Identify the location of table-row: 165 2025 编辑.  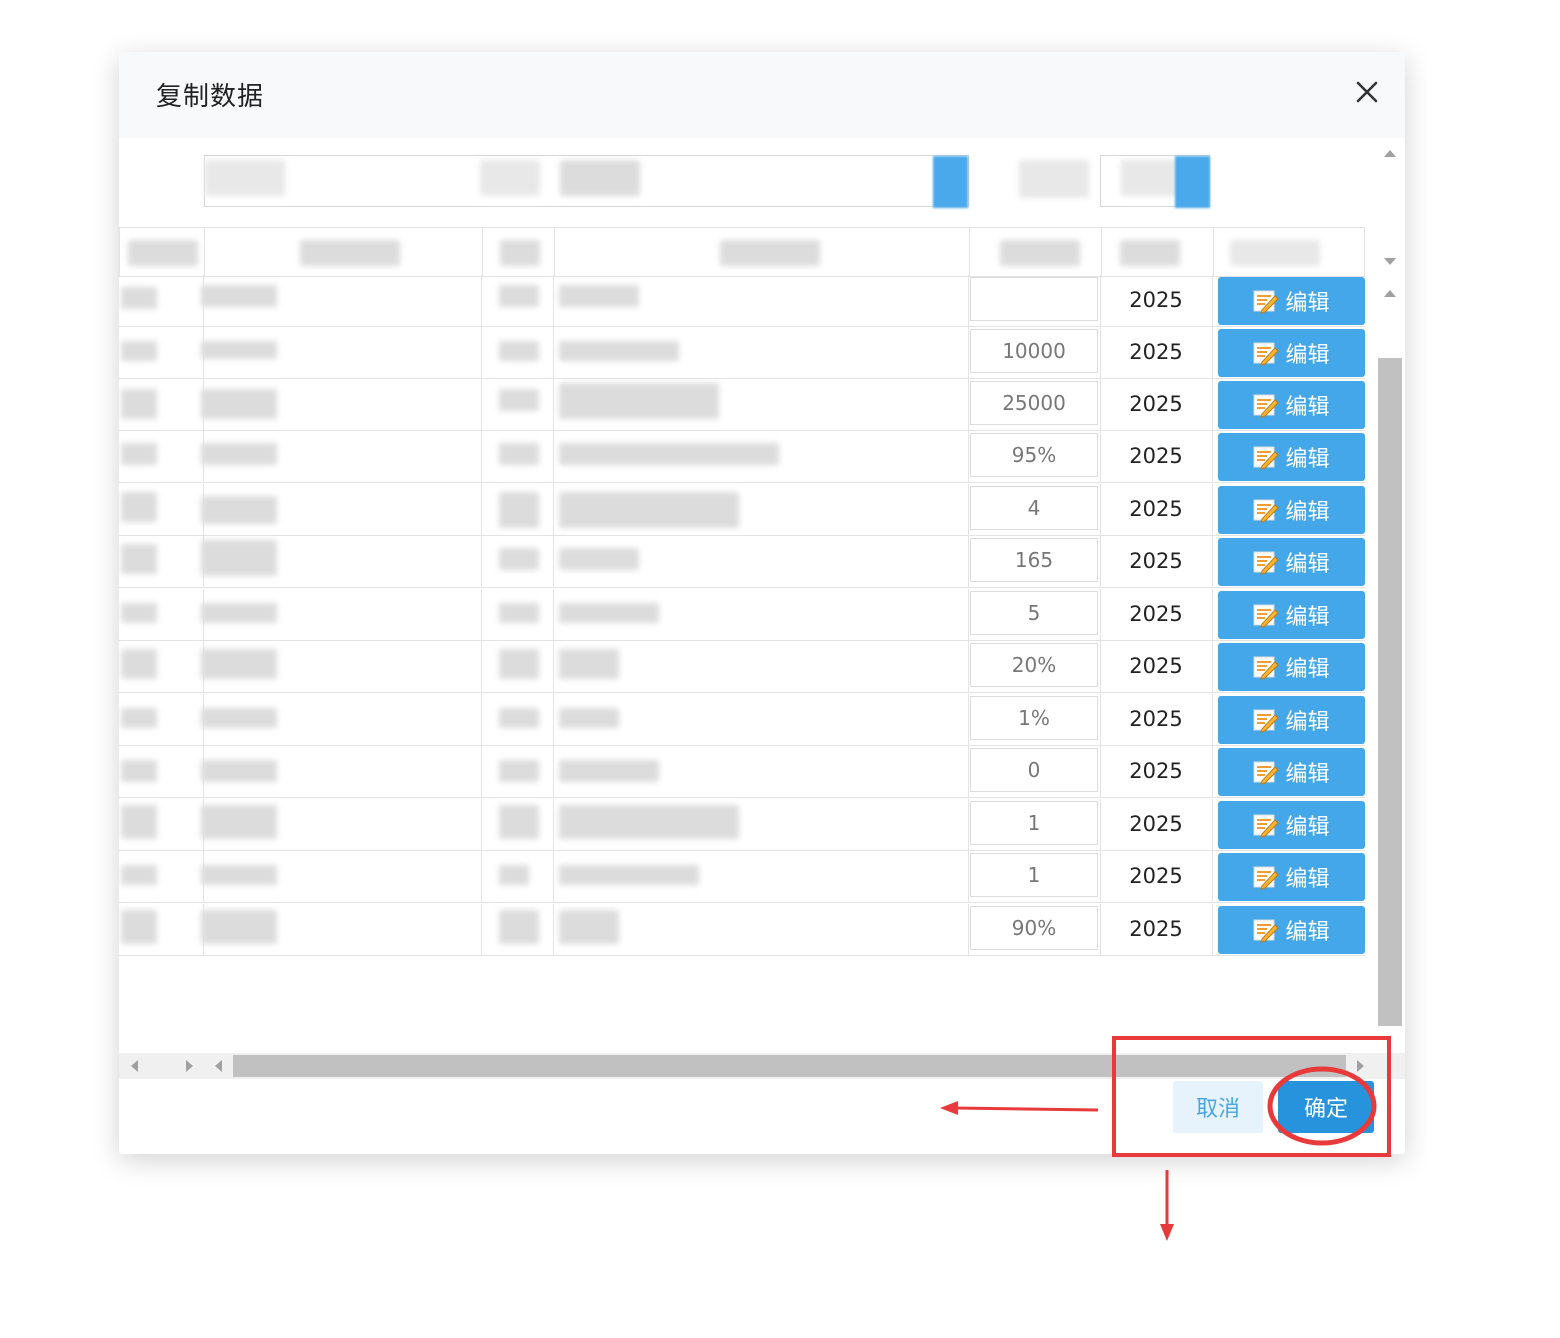
(742, 562).